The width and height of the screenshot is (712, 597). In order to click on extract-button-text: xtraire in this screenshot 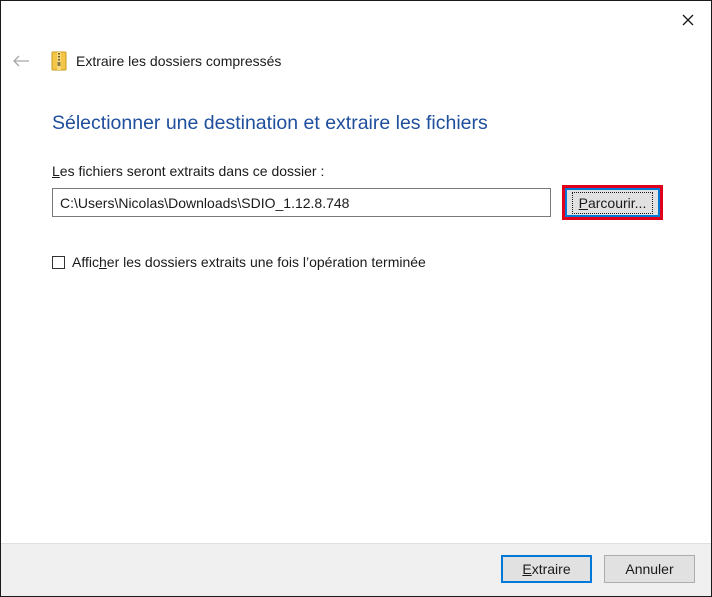, I will do `click(551, 569)`.